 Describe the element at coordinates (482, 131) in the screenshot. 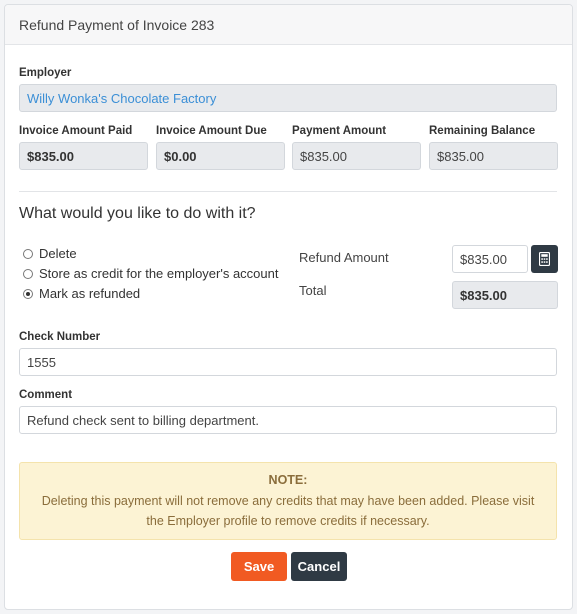

I see `remaining-balance-label: Remaining Balance` at that location.